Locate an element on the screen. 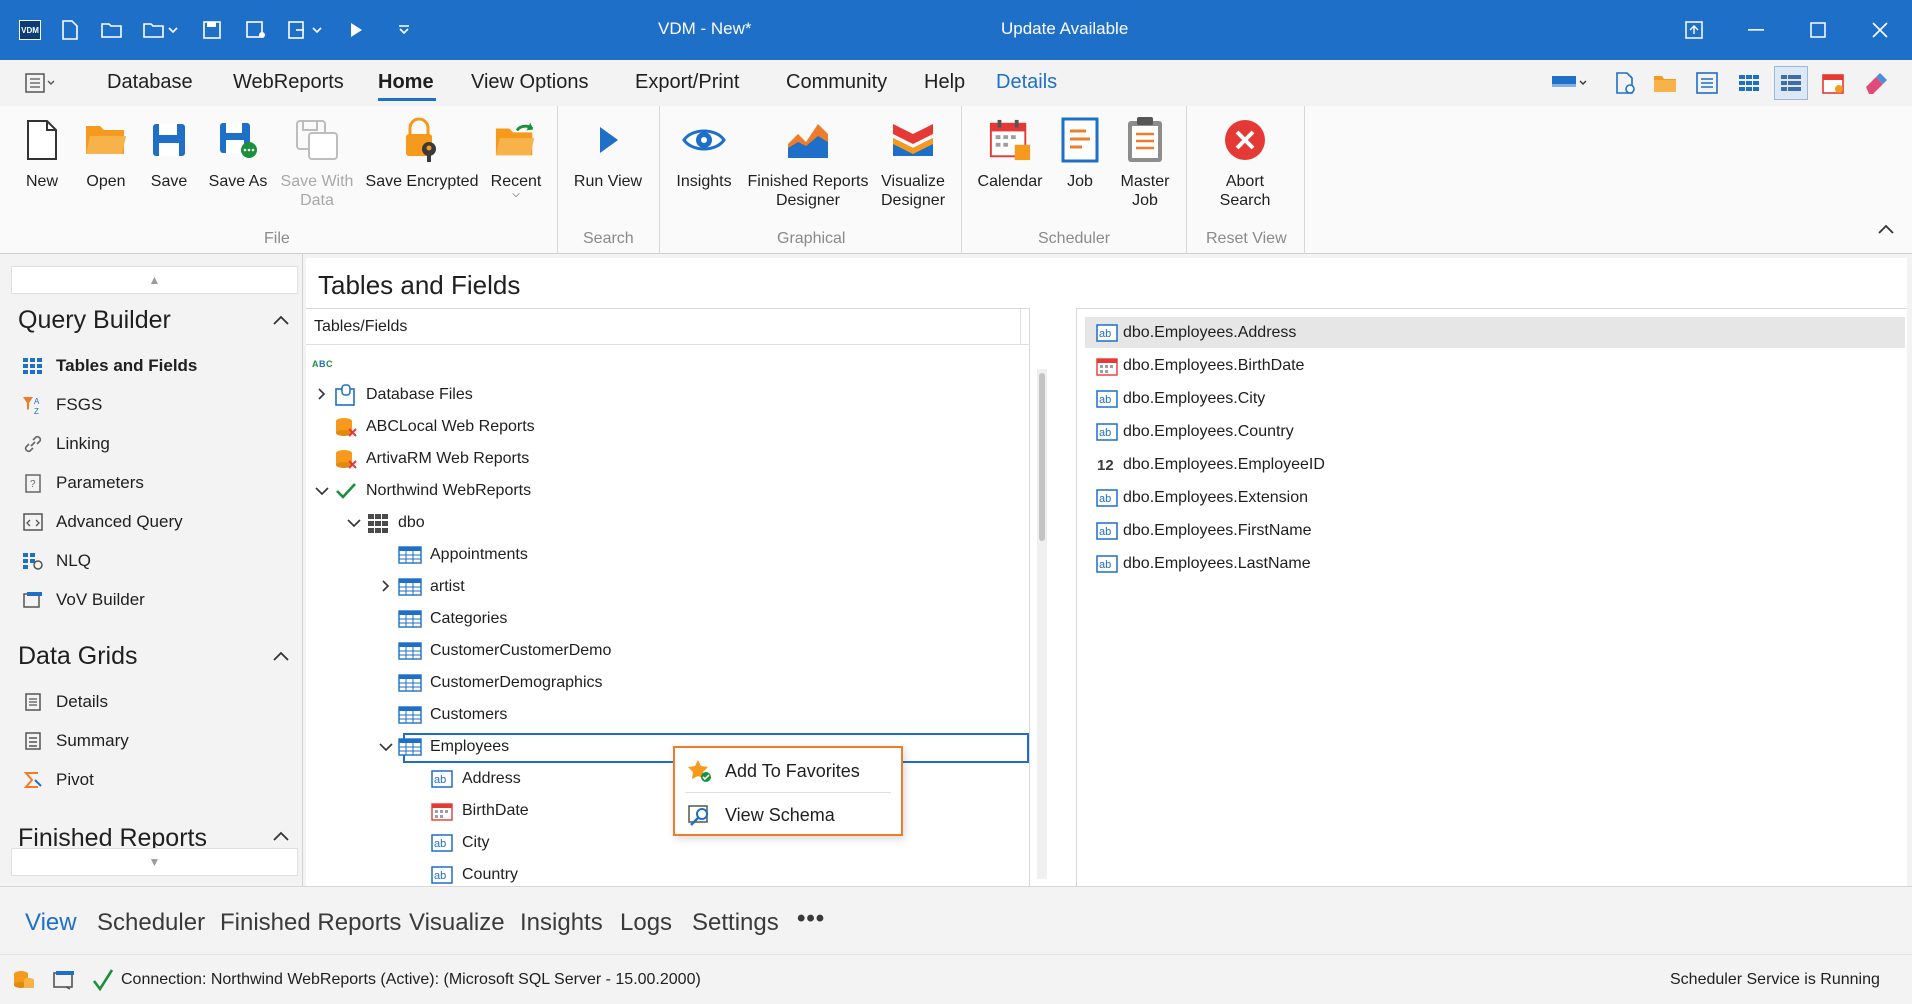  recent-button: Recent ⌵ is located at coordinates (516, 165).